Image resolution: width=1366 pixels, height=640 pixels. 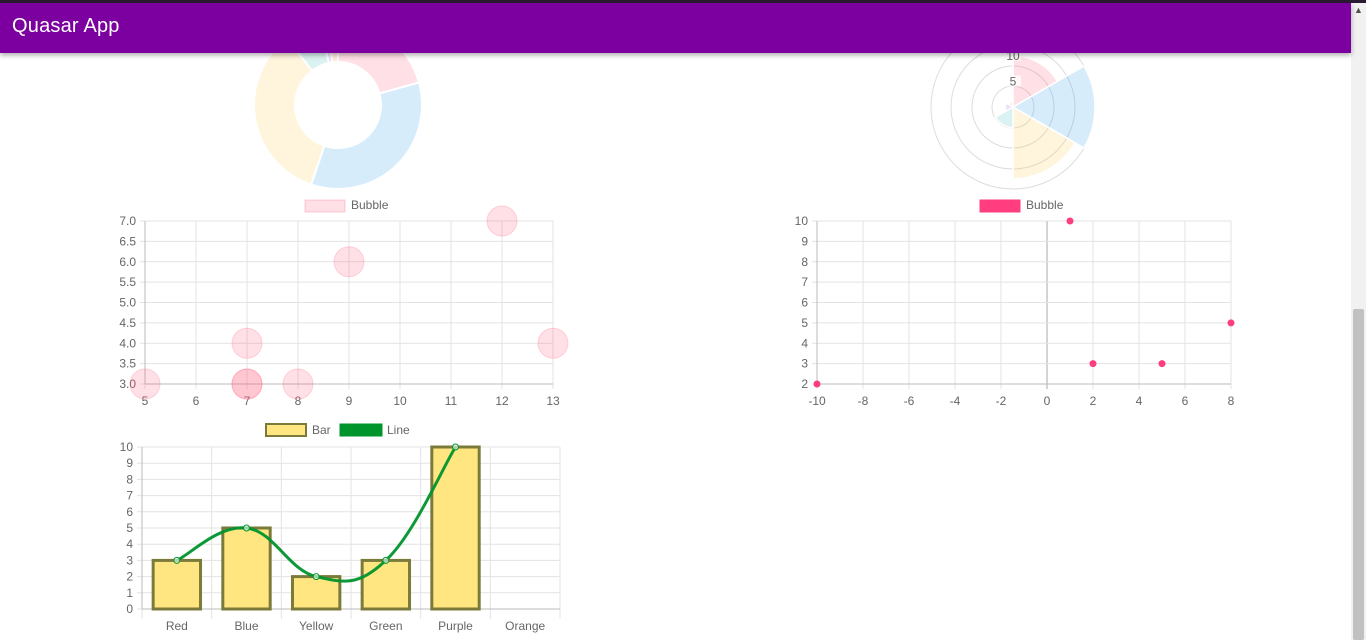 I want to click on x-tick-label-green: Green, so click(x=385, y=626).